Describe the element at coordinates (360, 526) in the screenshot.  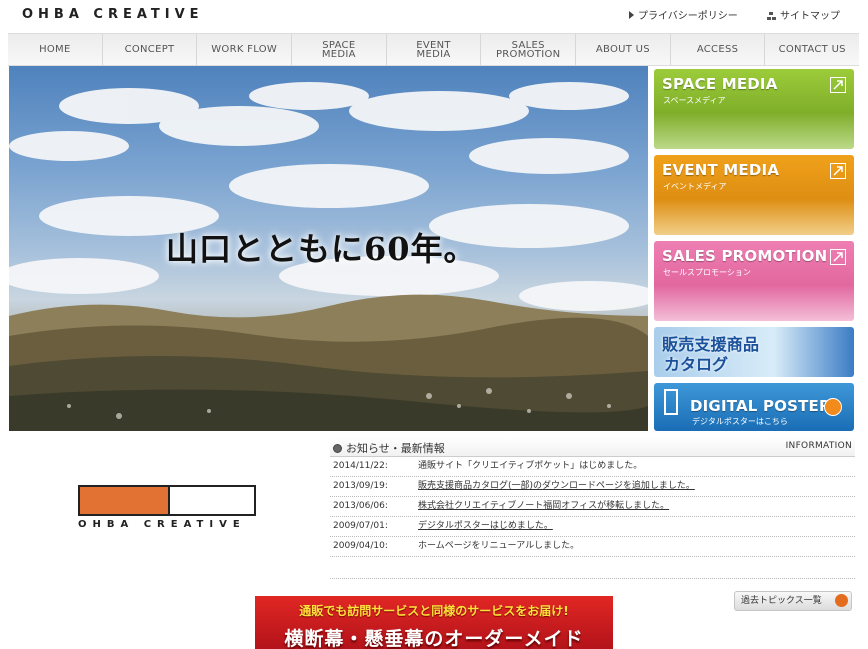
I see `news-date: 2009/07/01:` at that location.